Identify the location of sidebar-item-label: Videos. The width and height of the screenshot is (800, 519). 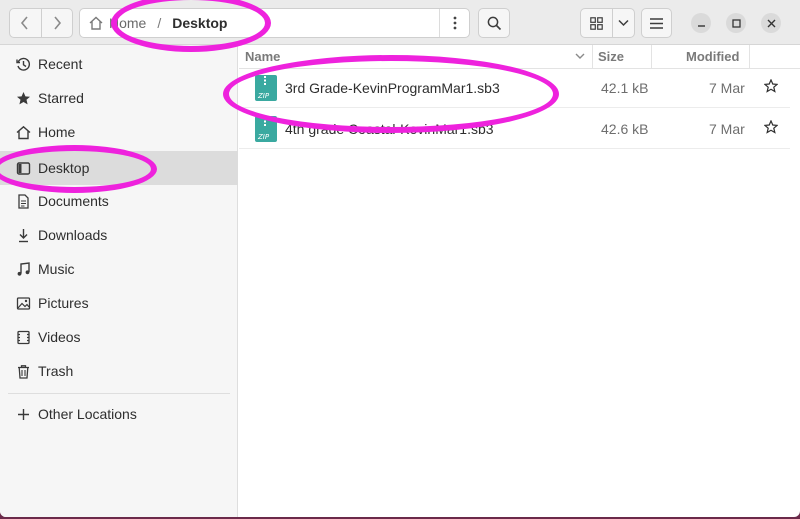
(59, 337).